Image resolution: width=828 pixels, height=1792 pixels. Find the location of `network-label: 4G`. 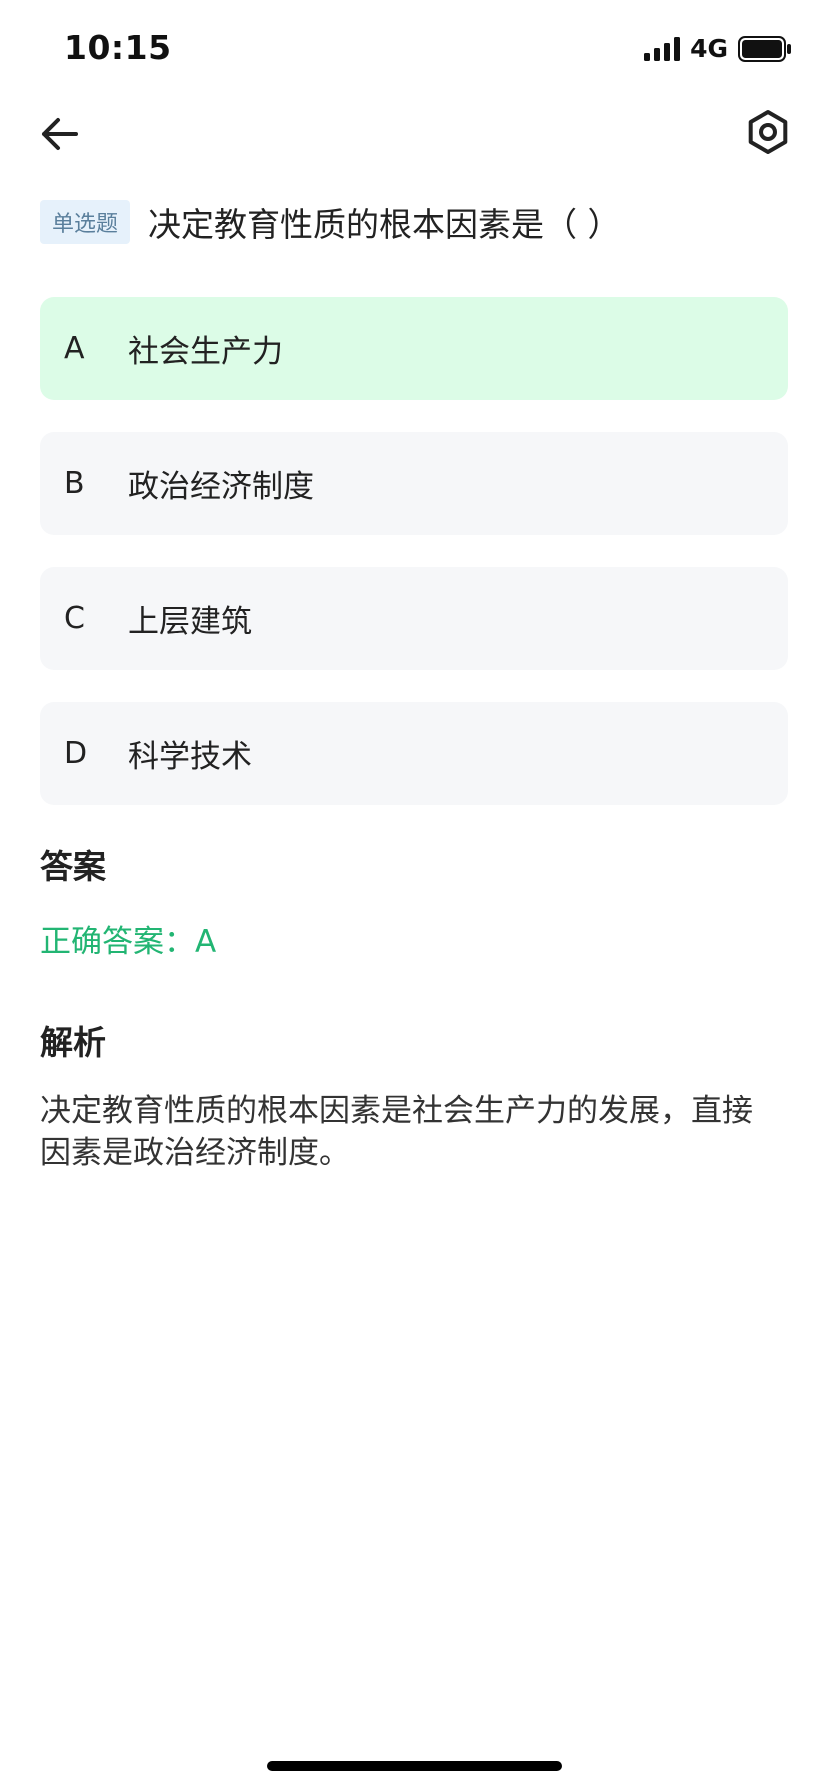

network-label: 4G is located at coordinates (709, 48).